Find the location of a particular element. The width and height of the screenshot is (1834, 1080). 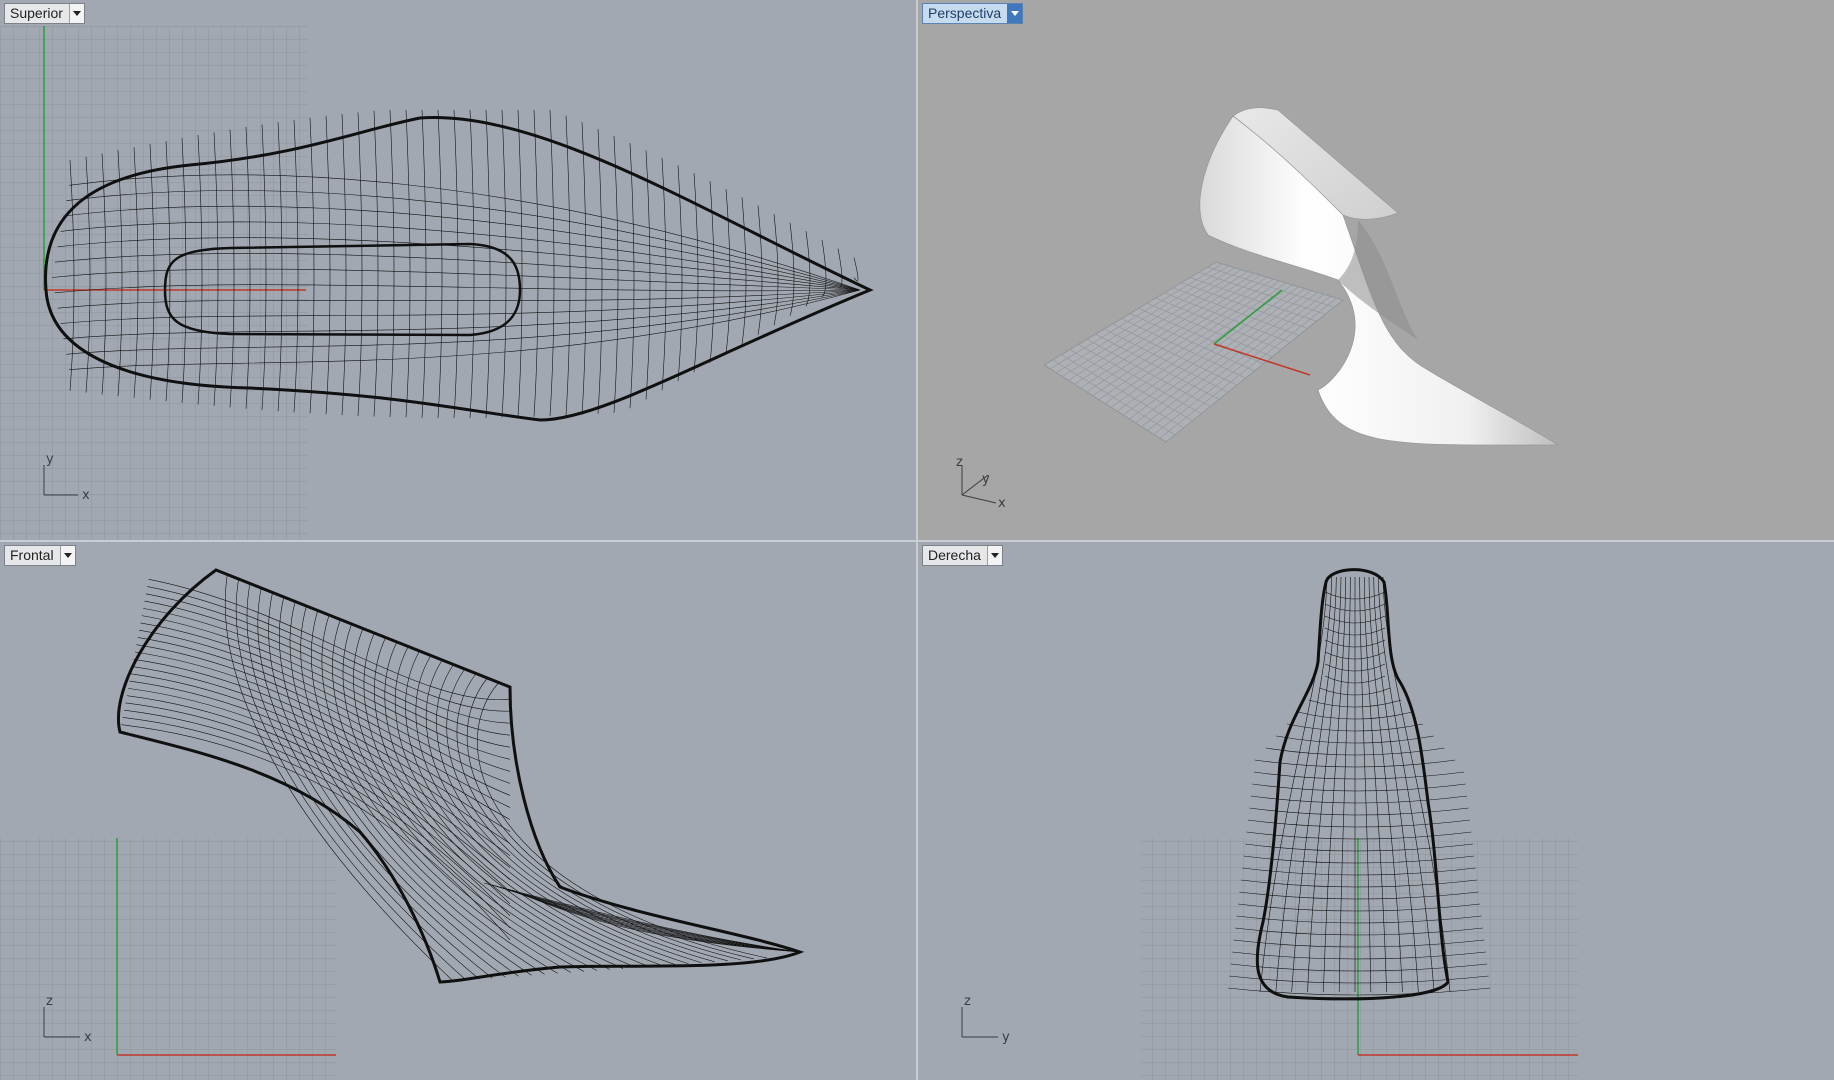

perspective-view-canvas: z y x is located at coordinates (1258, 309).